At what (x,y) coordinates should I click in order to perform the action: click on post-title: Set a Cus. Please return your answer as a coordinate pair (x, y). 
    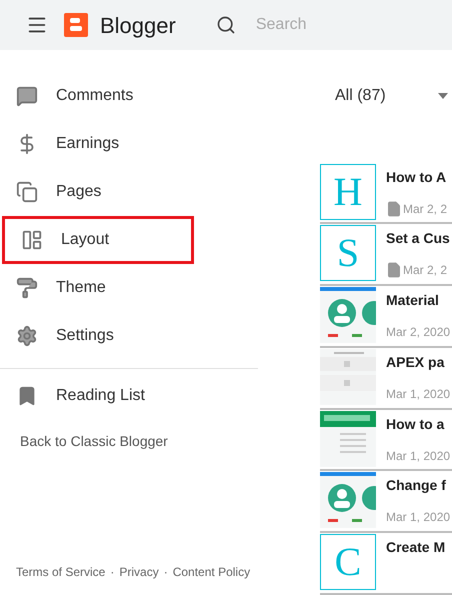
    Looking at the image, I should click on (418, 239).